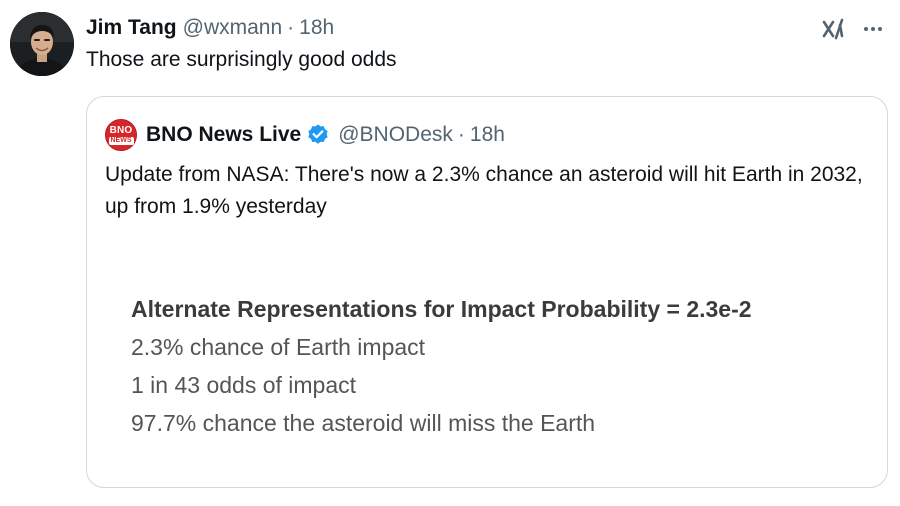 Image resolution: width=900 pixels, height=506 pixels. Describe the element at coordinates (121, 140) in the screenshot. I see `logo-text-news: NEWS` at that location.